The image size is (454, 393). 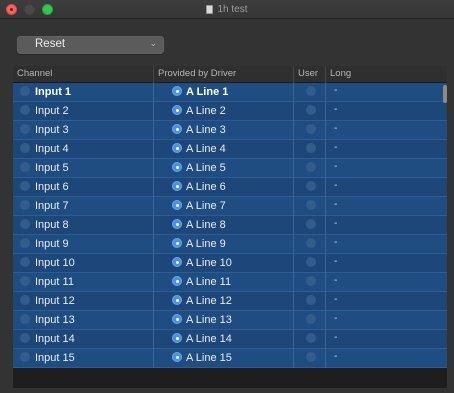 I want to click on table-row: Input 12 A Line 12 -, so click(x=230, y=301).